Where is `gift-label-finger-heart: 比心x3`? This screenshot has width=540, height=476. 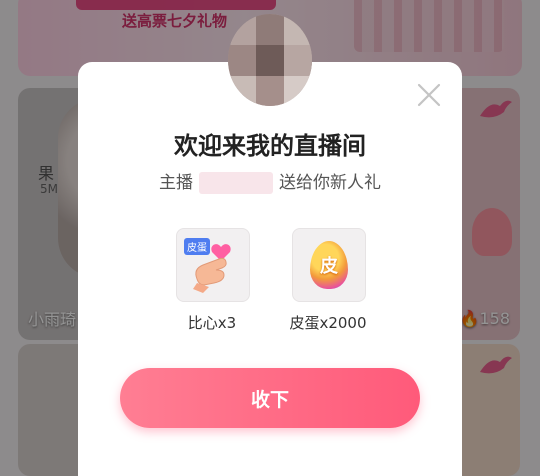
gift-label-finger-heart: 比心x3 is located at coordinates (212, 323).